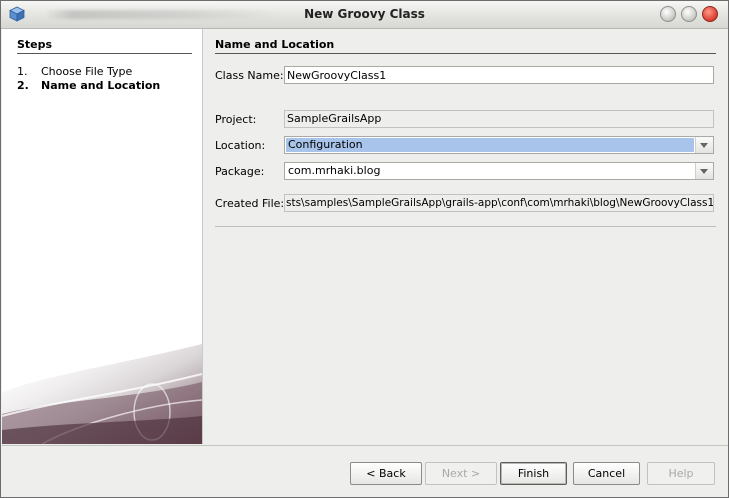 The image size is (729, 498). I want to click on window-title: New Groovy Class, so click(364, 14).